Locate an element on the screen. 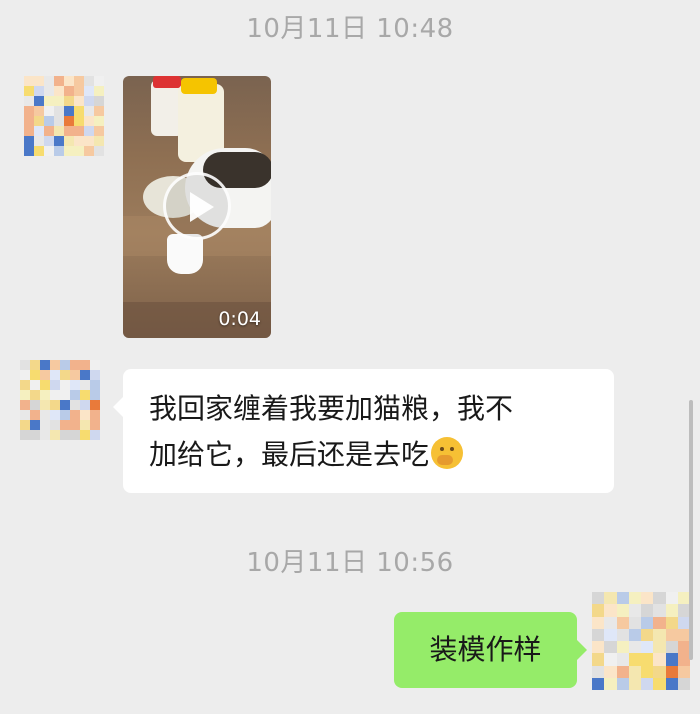  message-text: 装模作样 is located at coordinates (485, 649).